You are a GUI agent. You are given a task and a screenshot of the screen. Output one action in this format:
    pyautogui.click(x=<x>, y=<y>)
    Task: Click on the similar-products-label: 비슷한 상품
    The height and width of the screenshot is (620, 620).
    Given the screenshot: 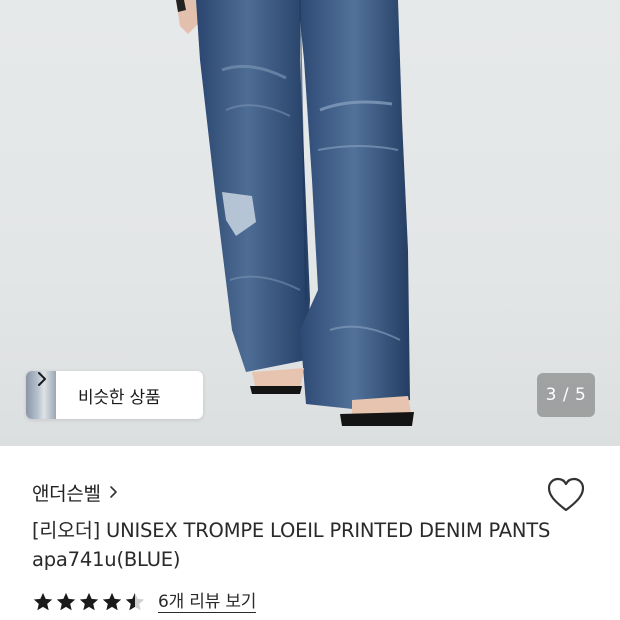 What is the action you would take?
    pyautogui.click(x=119, y=397)
    